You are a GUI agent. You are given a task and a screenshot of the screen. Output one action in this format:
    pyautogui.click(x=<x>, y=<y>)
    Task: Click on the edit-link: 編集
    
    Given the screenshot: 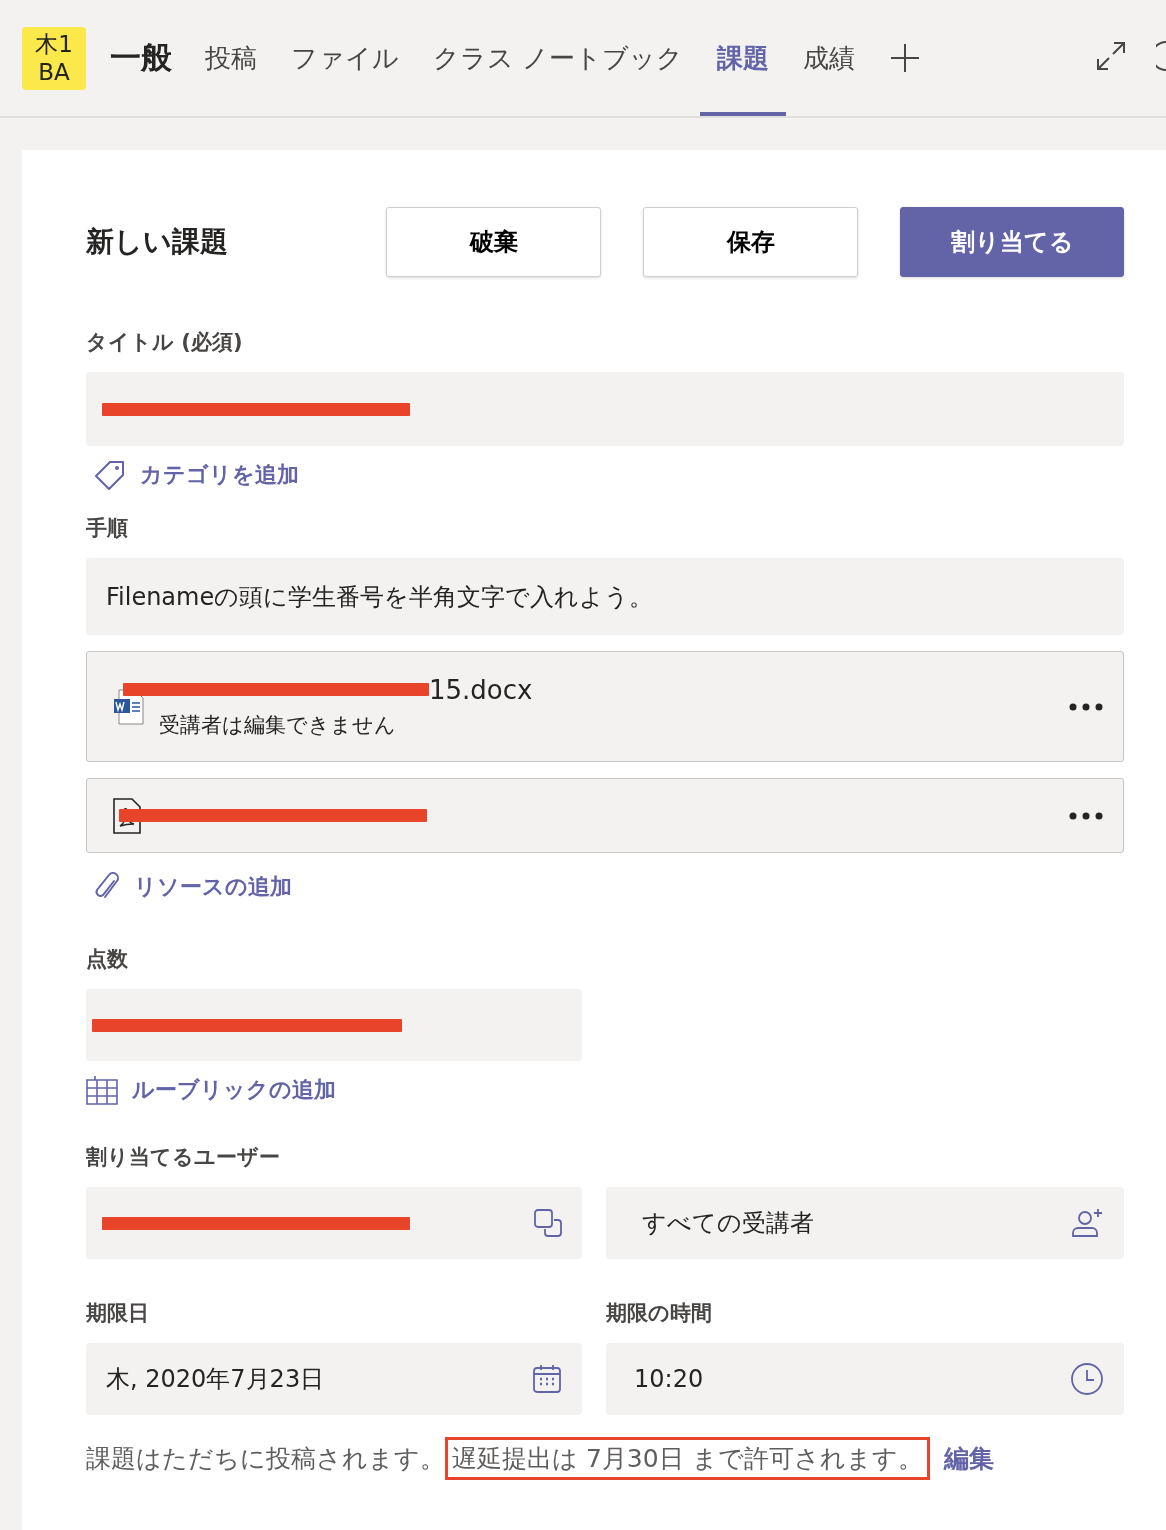 What is the action you would take?
    pyautogui.click(x=968, y=1458)
    